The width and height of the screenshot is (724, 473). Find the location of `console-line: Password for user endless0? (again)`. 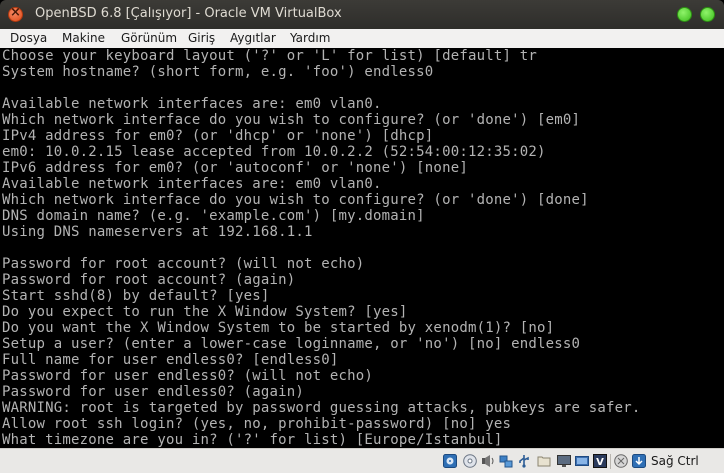

console-line: Password for user endless0? (again) is located at coordinates (153, 392).